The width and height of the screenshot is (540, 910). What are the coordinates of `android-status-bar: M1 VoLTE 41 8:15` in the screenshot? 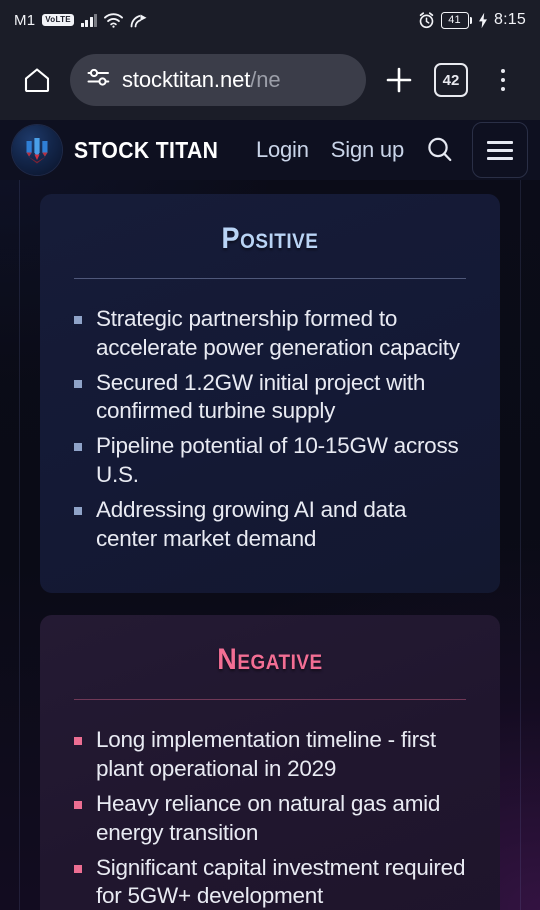 It's located at (270, 20).